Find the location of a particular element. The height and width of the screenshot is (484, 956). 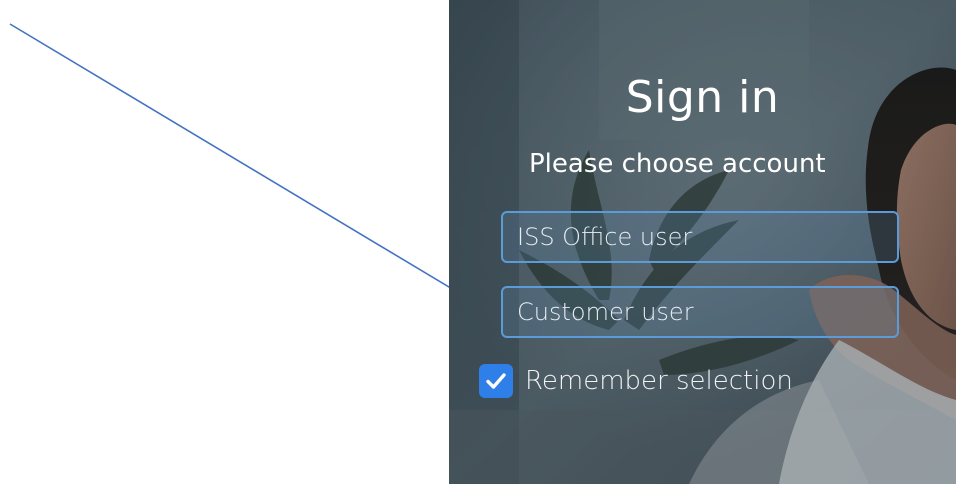

remember-selection-toggle: Remember selection is located at coordinates (636, 381).